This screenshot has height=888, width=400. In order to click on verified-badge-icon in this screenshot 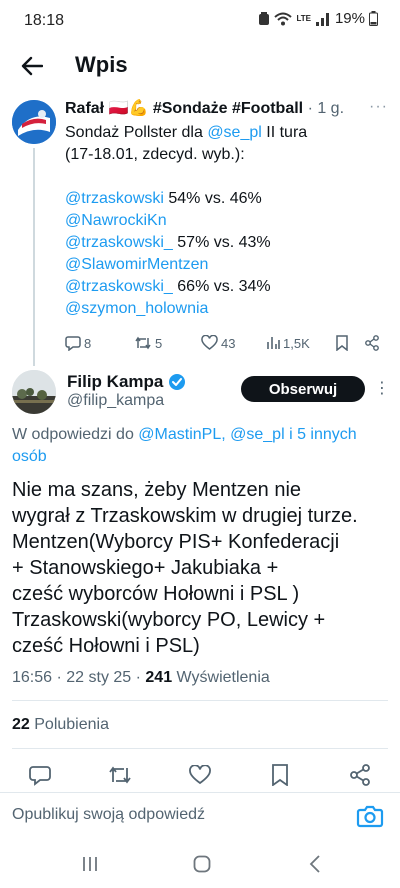, I will do `click(177, 382)`.